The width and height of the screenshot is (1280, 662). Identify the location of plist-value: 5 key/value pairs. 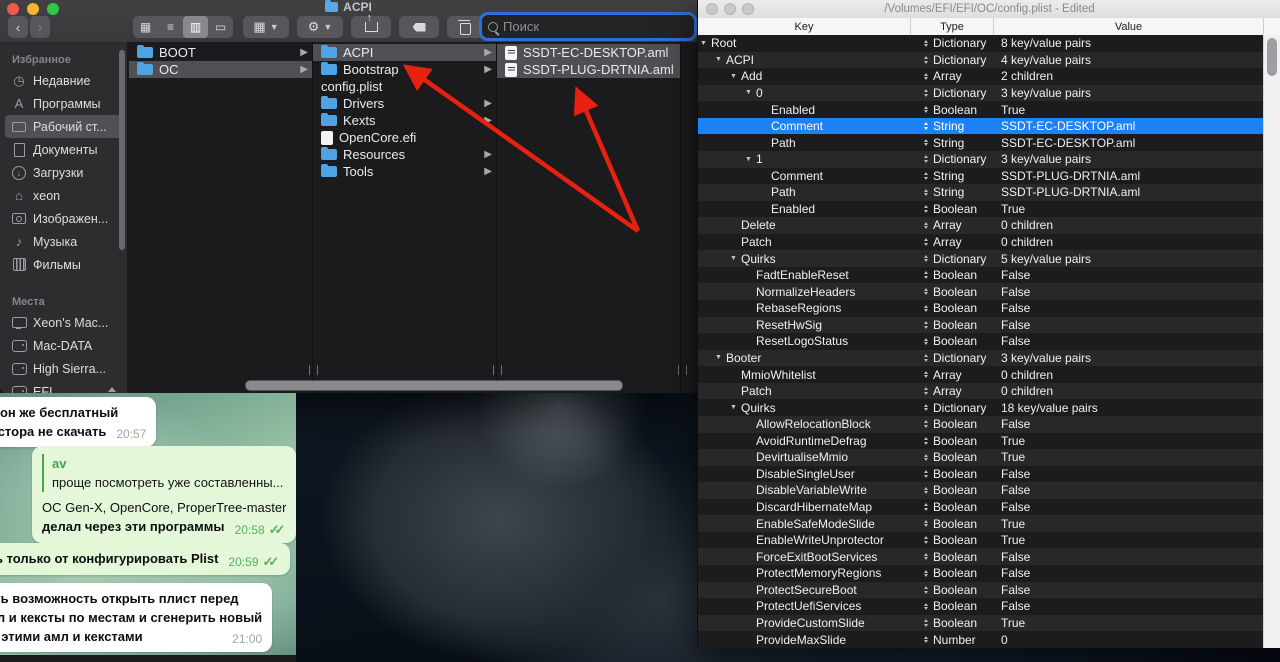
(1129, 259).